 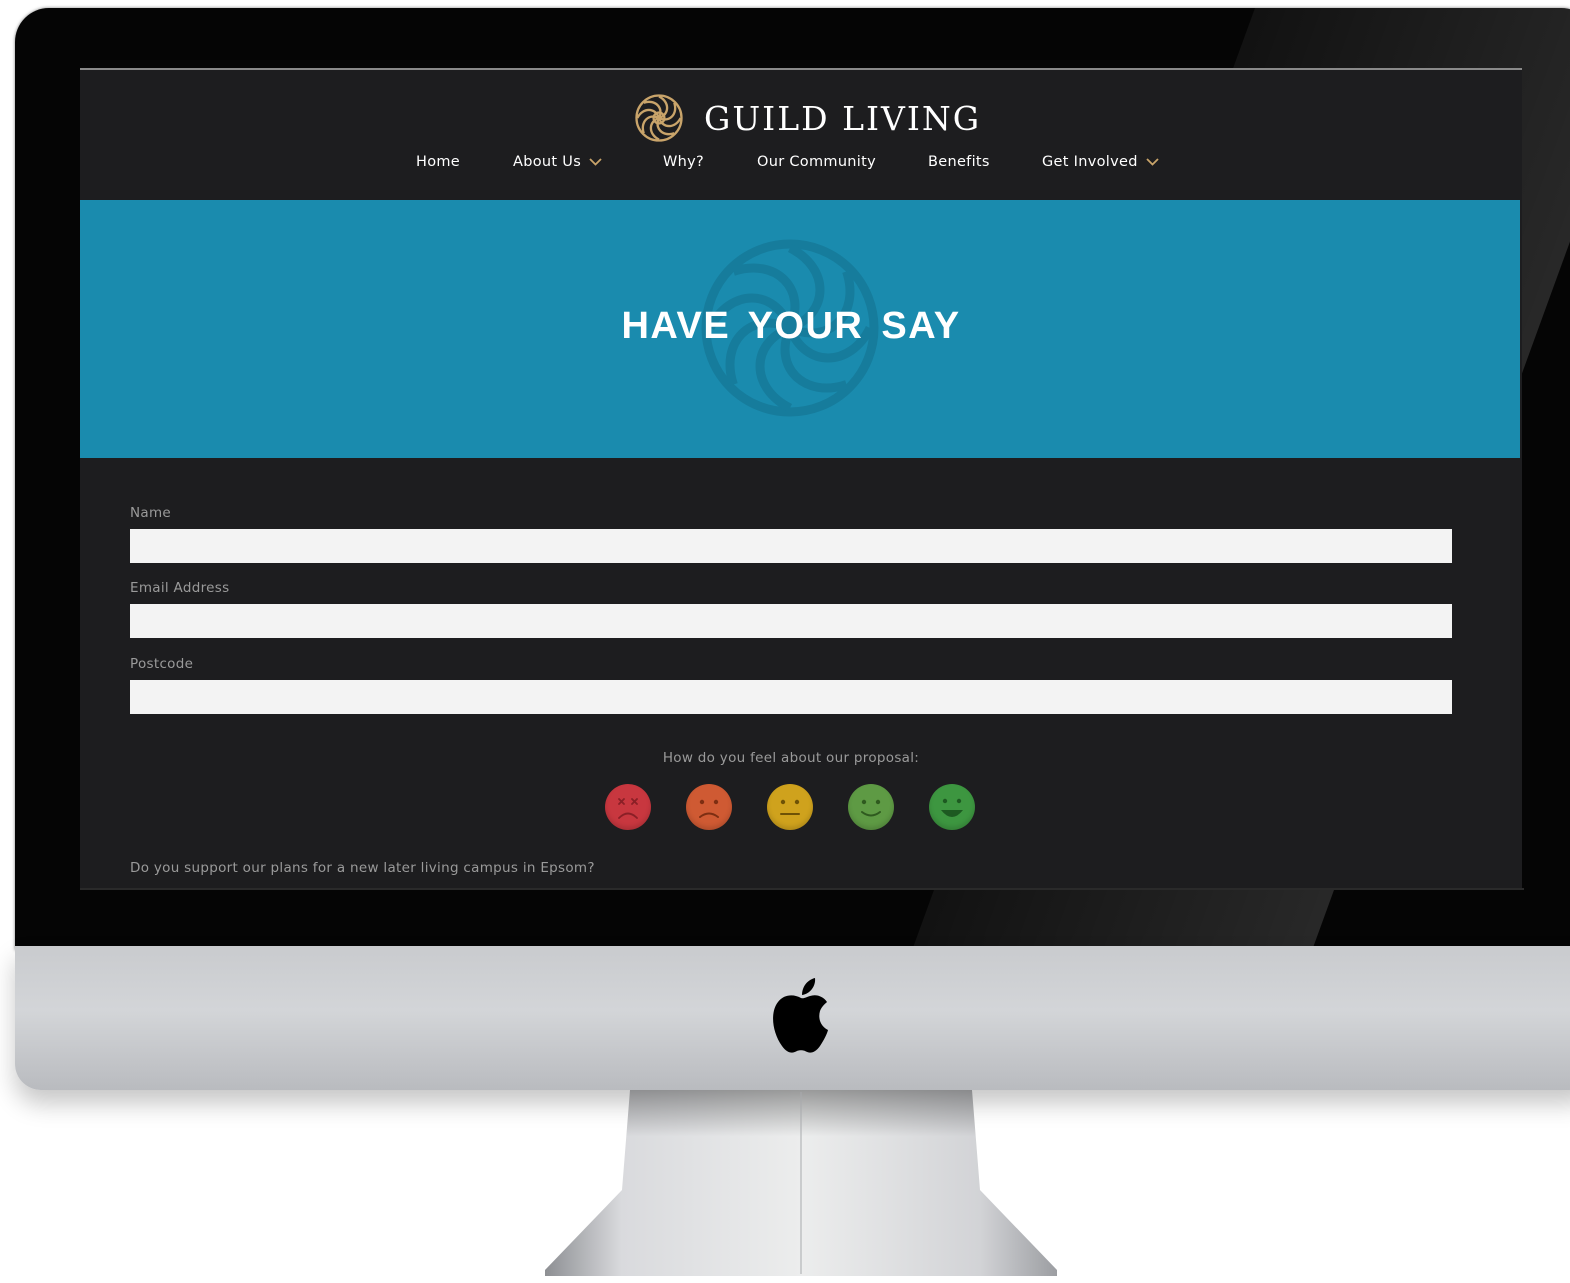 I want to click on happy-face-icon, so click(x=871, y=807).